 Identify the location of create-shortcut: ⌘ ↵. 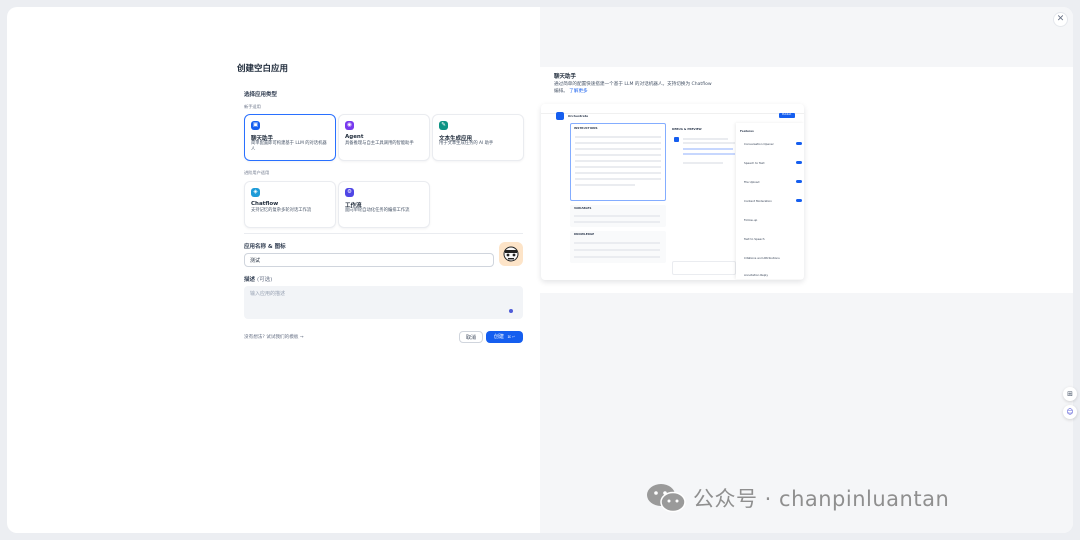
(511, 337).